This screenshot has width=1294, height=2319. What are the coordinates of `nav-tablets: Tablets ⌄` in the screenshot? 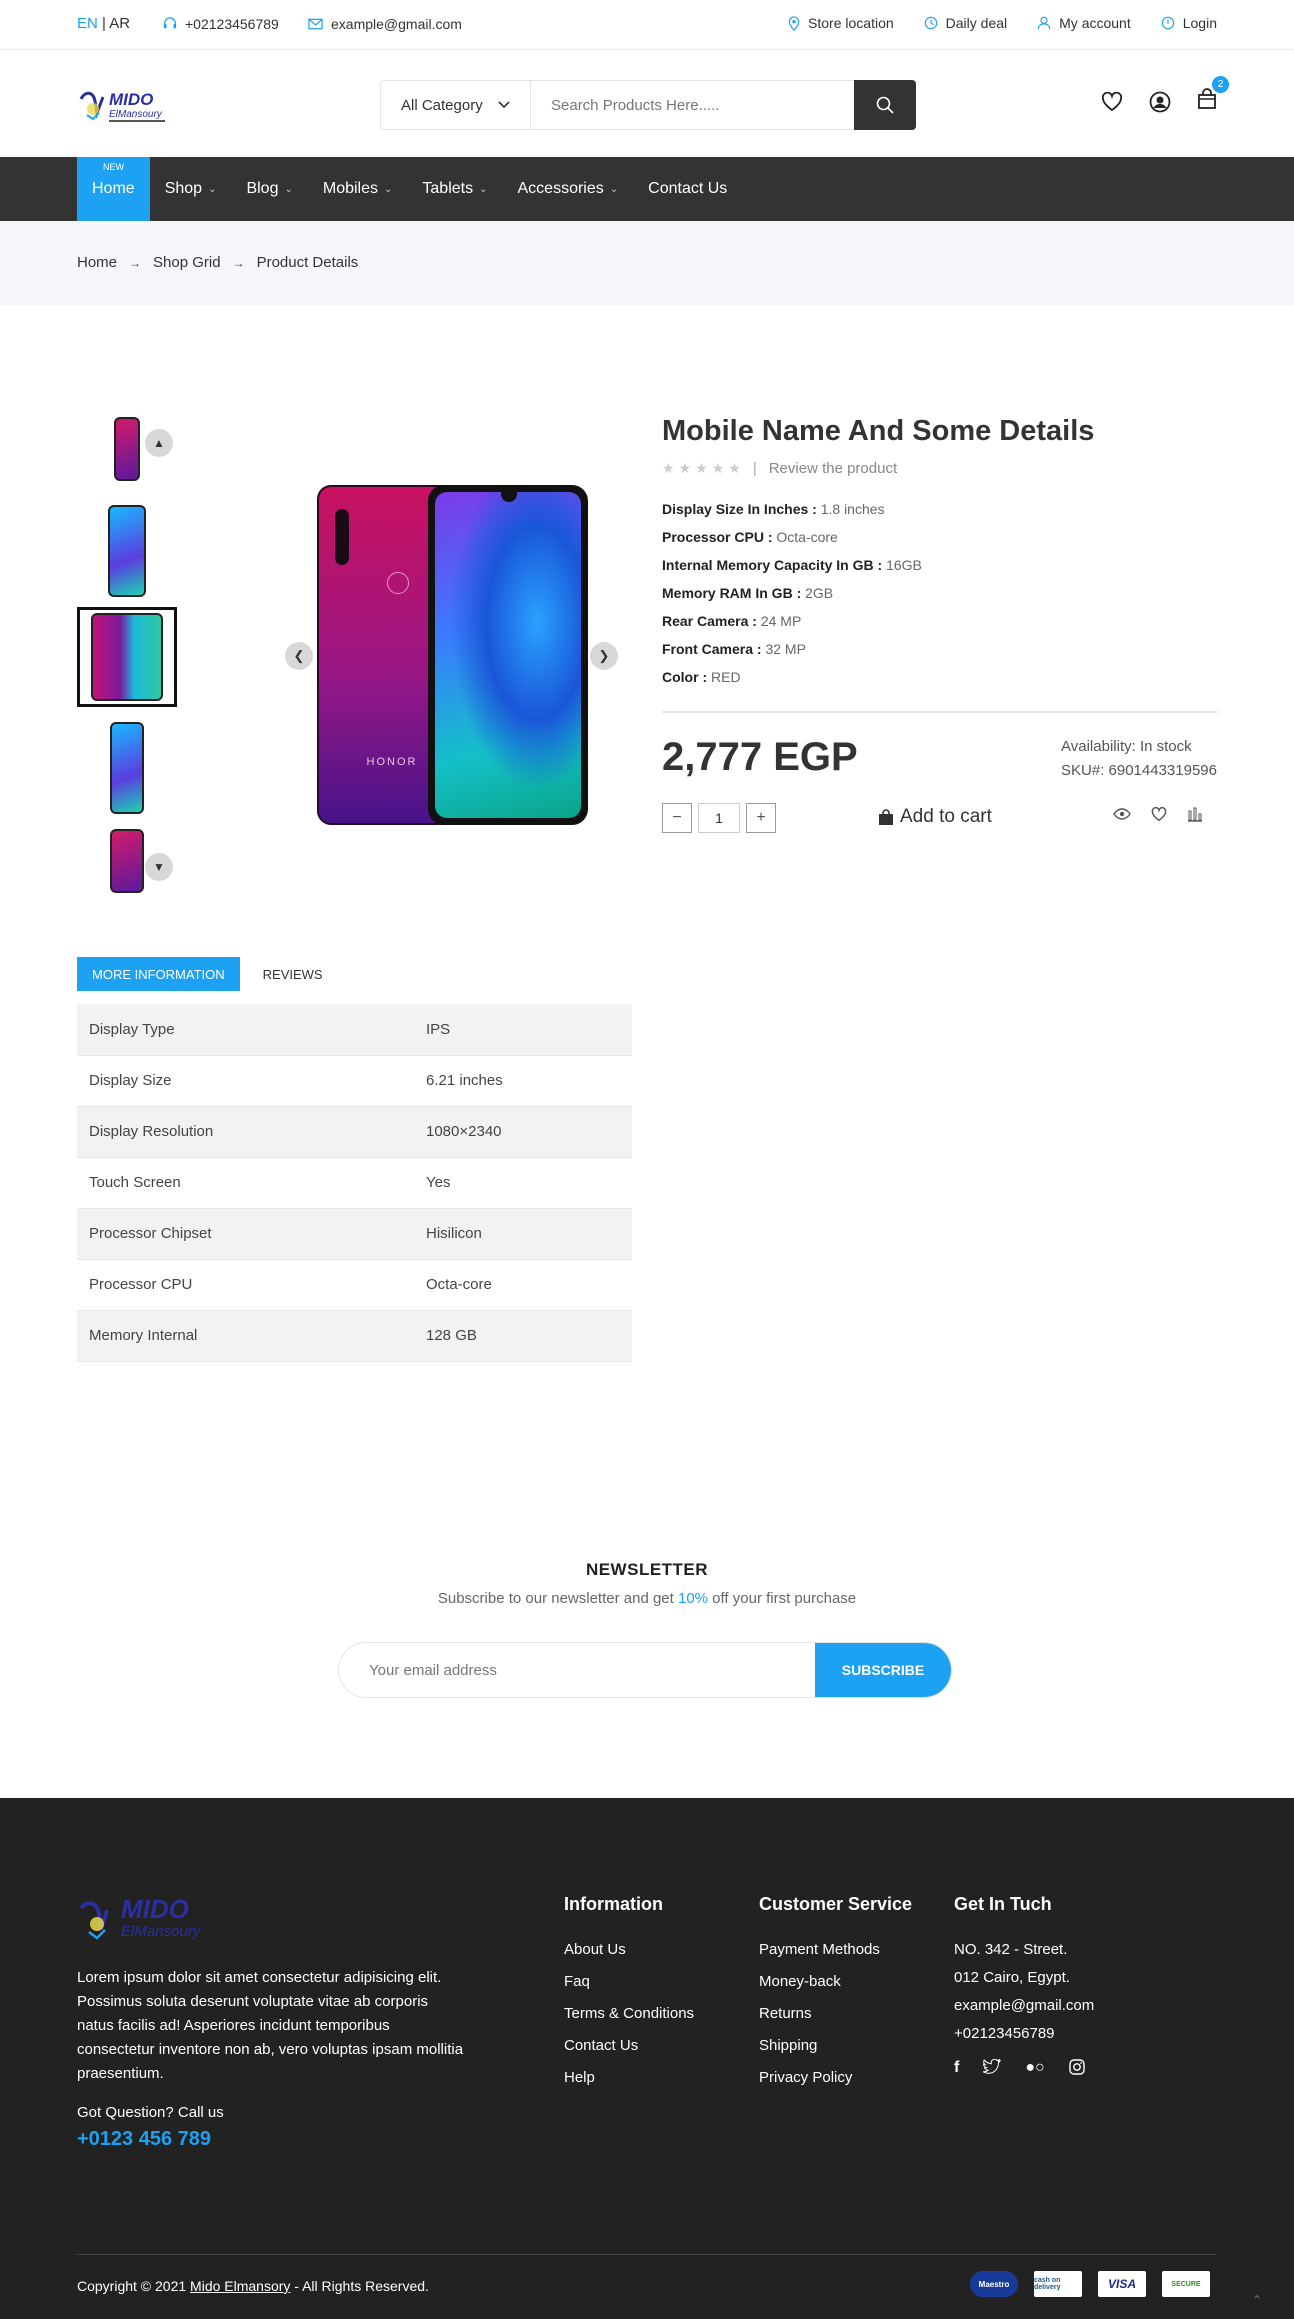 It's located at (454, 189).